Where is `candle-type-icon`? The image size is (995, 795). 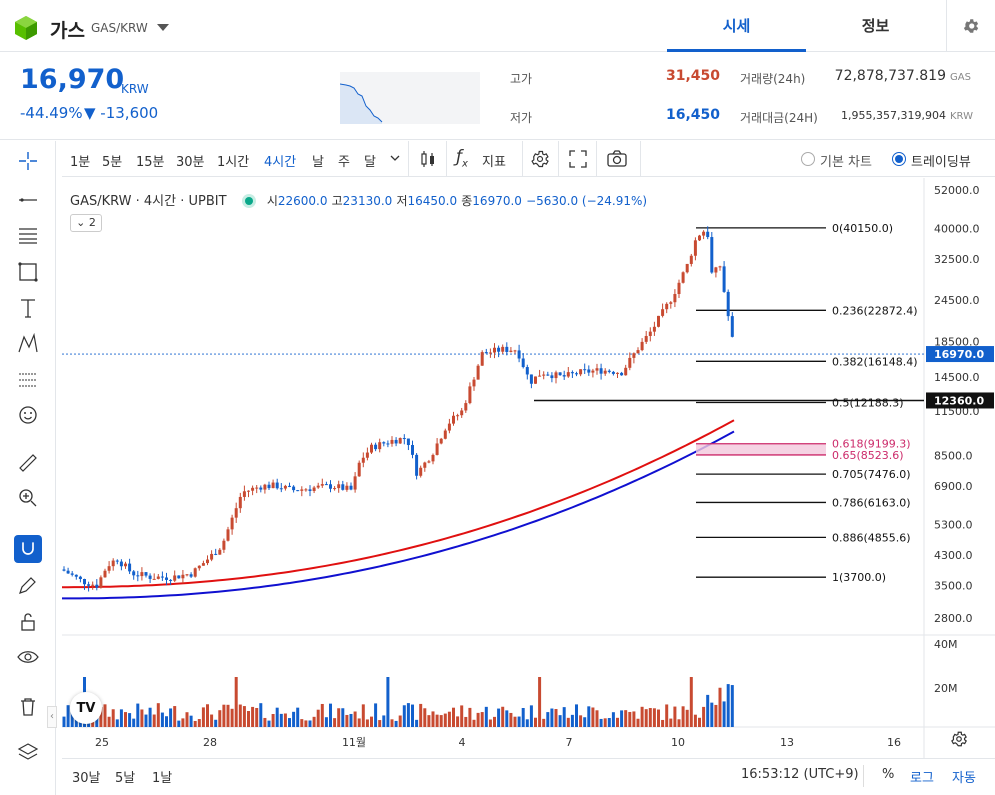
candle-type-icon is located at coordinates (428, 159).